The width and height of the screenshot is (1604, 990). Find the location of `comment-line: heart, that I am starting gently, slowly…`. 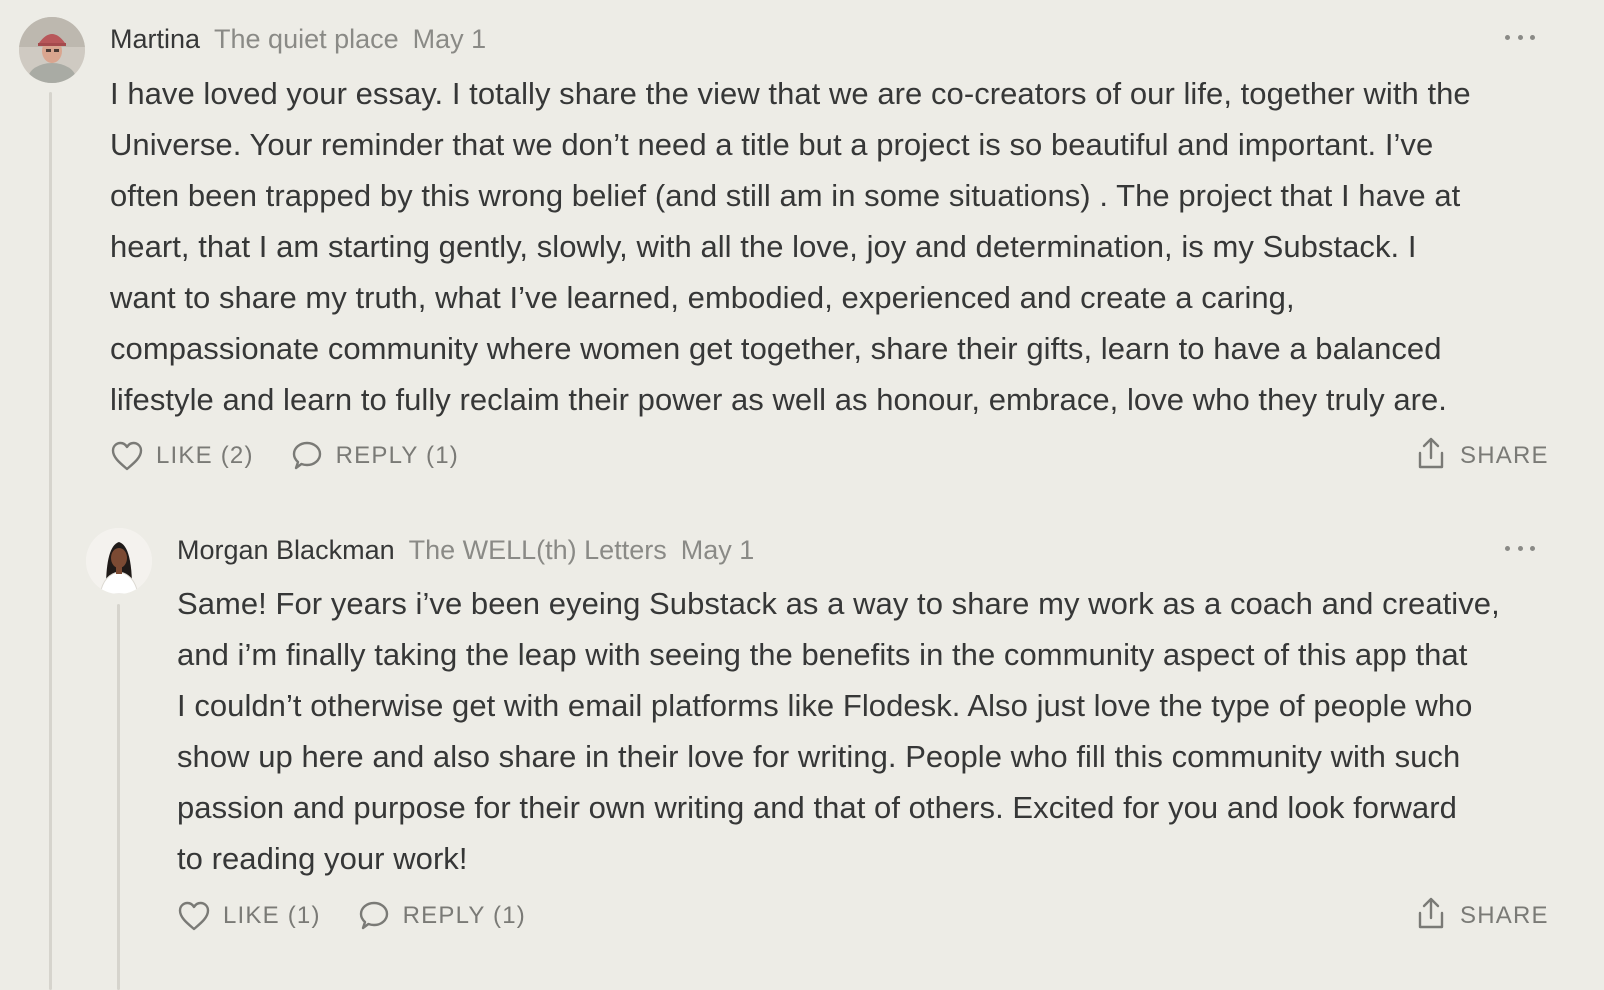

comment-line: heart, that I am starting gently, slowly… is located at coordinates (763, 246).